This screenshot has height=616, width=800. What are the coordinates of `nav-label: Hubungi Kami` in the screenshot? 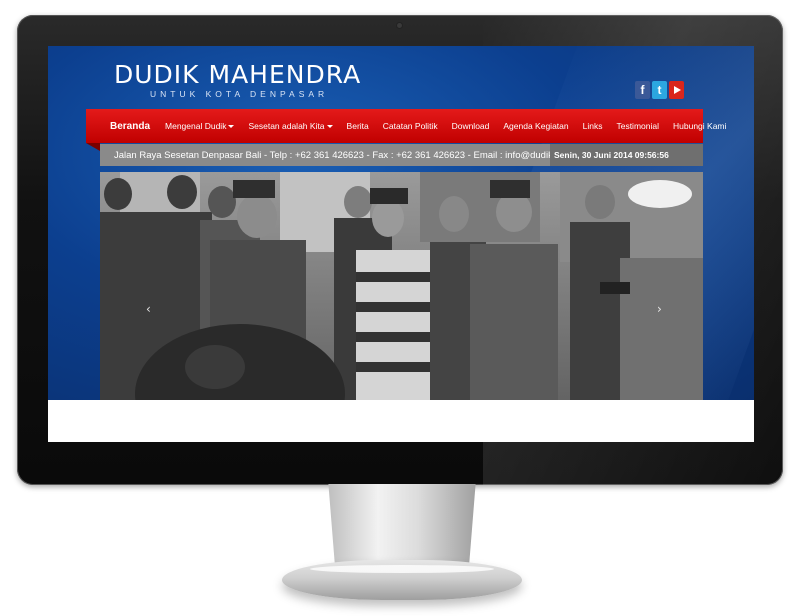 It's located at (700, 126).